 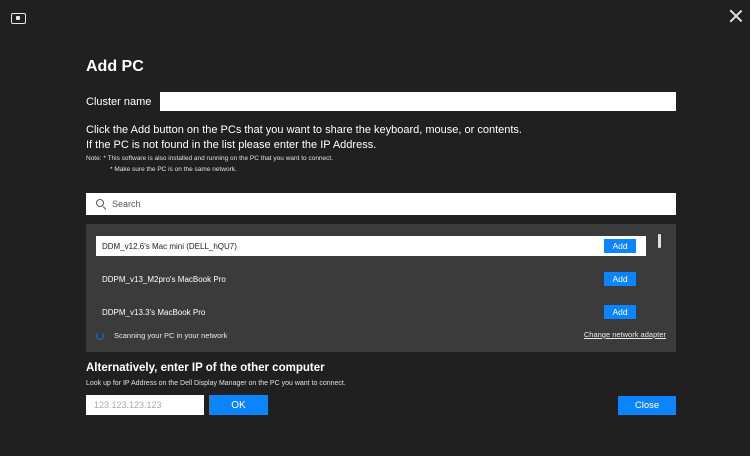 I want to click on list-item: DDPM_v13_M2pro's MacBook Pro Add, so click(x=371, y=279).